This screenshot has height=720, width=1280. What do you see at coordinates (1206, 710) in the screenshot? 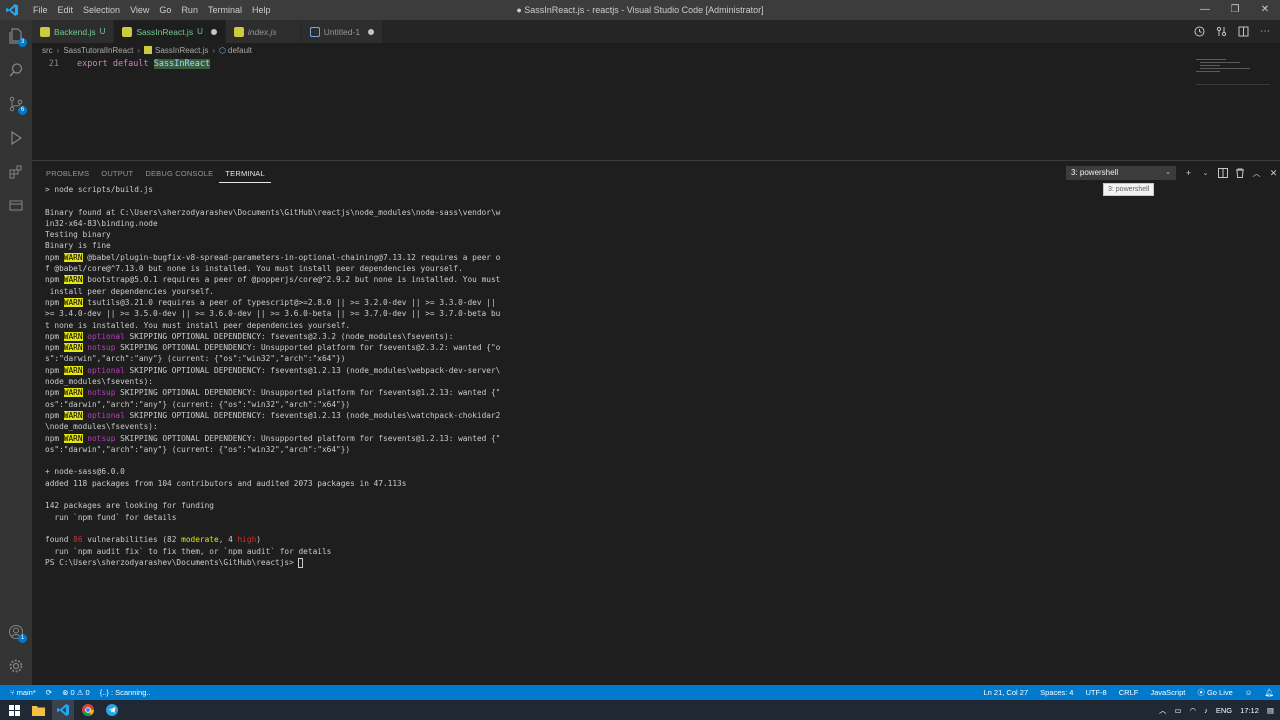
I see `volume-icon: ♪` at bounding box center [1206, 710].